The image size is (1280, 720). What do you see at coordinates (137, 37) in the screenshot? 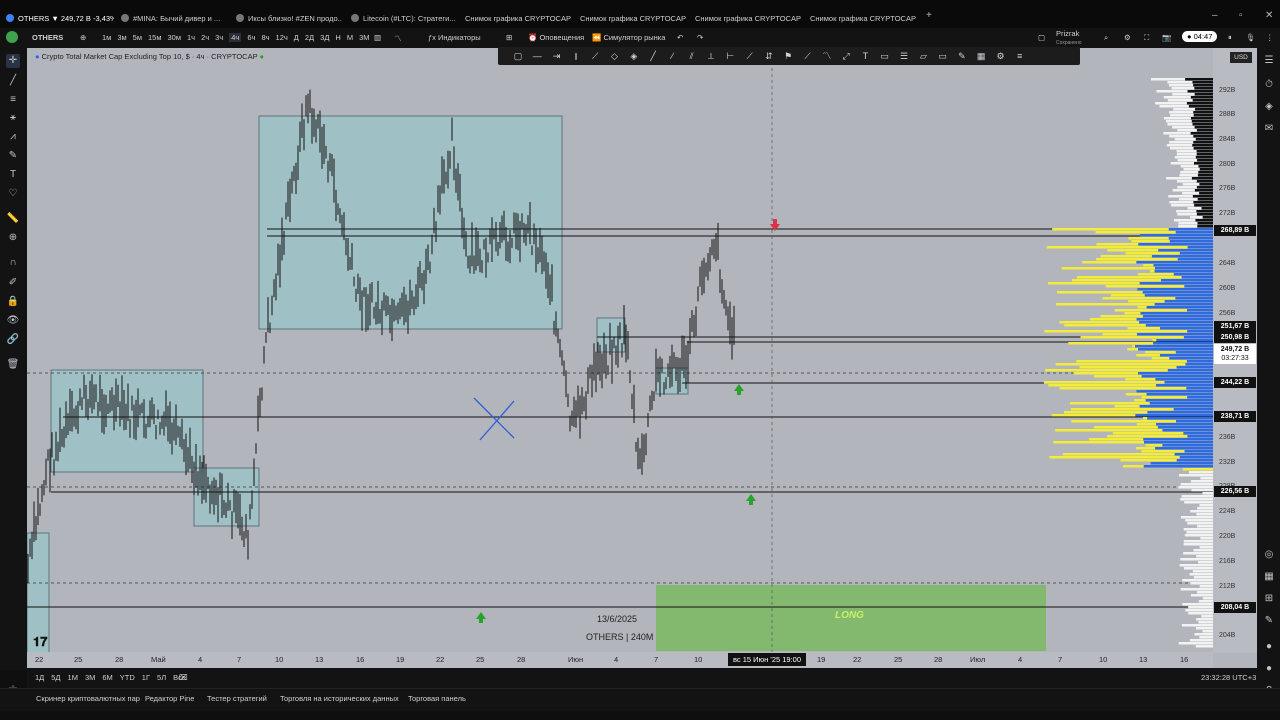
I see `interval-2: 5м` at bounding box center [137, 37].